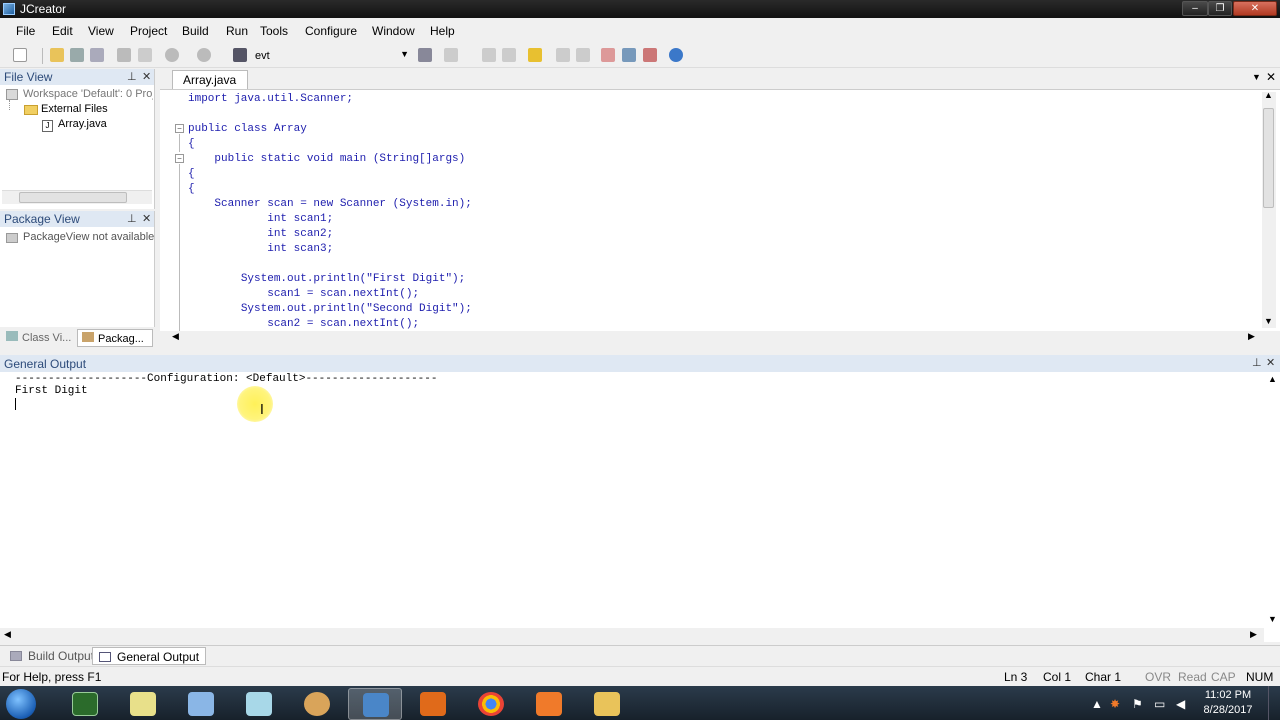 Image resolution: width=1280 pixels, height=720 pixels. What do you see at coordinates (629, 55) in the screenshot?
I see `window-cascade-icon` at bounding box center [629, 55].